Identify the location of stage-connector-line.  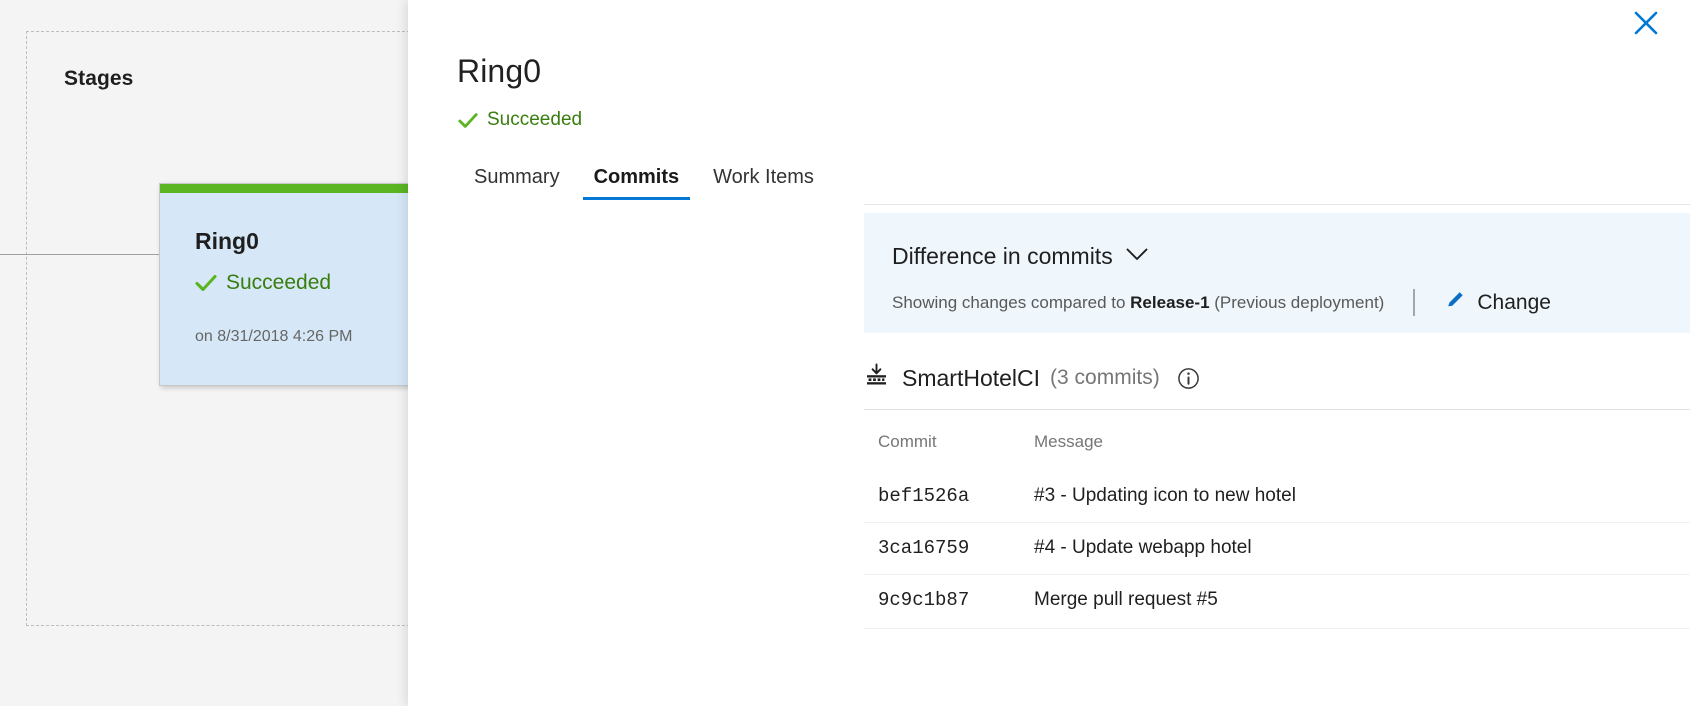
(87, 254).